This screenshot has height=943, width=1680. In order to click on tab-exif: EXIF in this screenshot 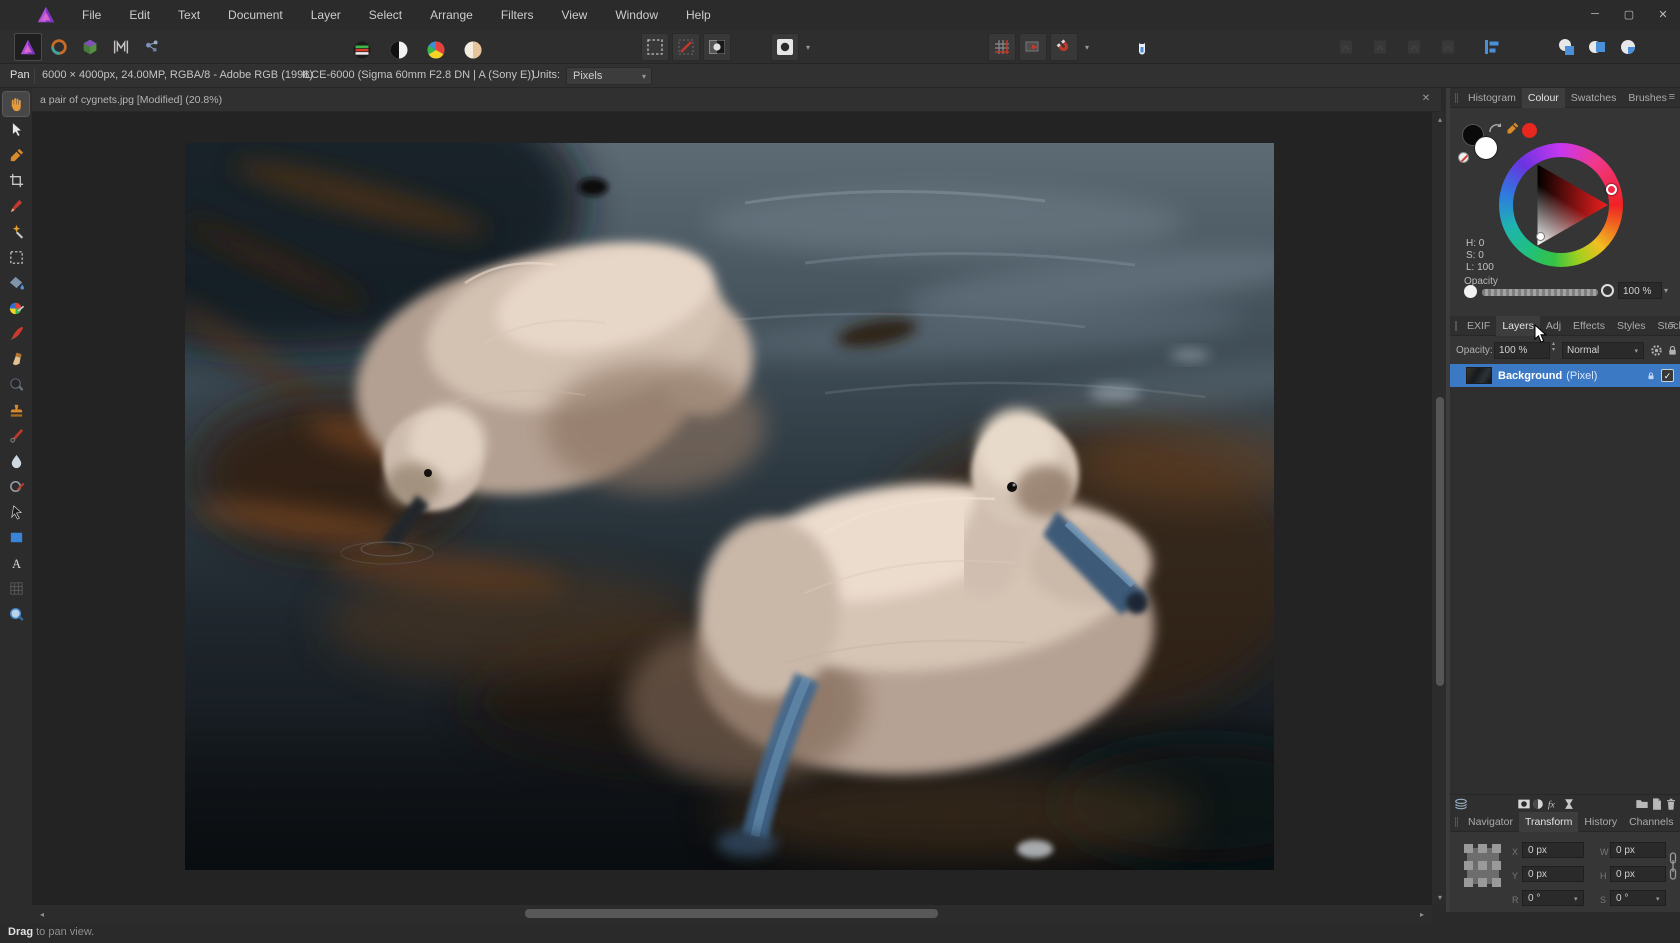, I will do `click(1478, 326)`.